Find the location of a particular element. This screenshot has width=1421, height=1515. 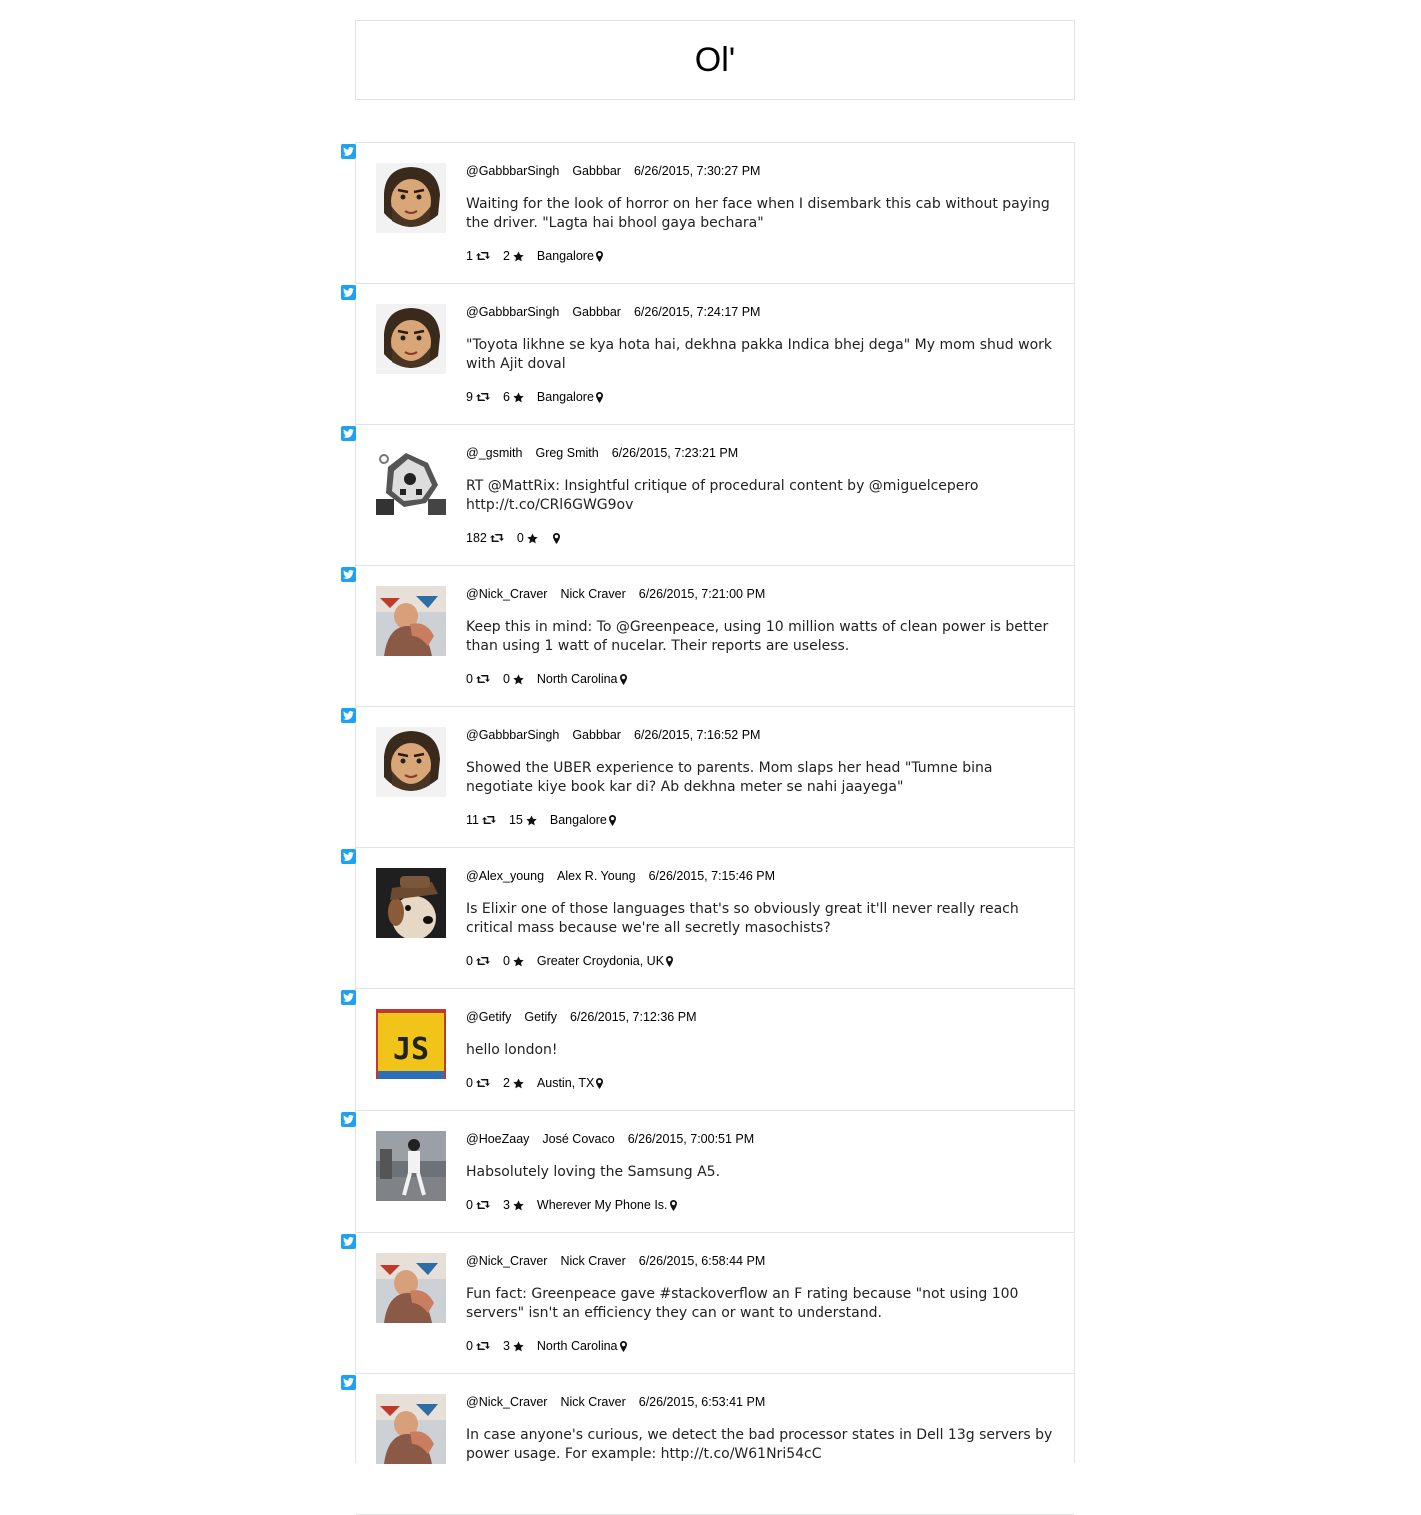

retweet-count: 1 is located at coordinates (478, 256).